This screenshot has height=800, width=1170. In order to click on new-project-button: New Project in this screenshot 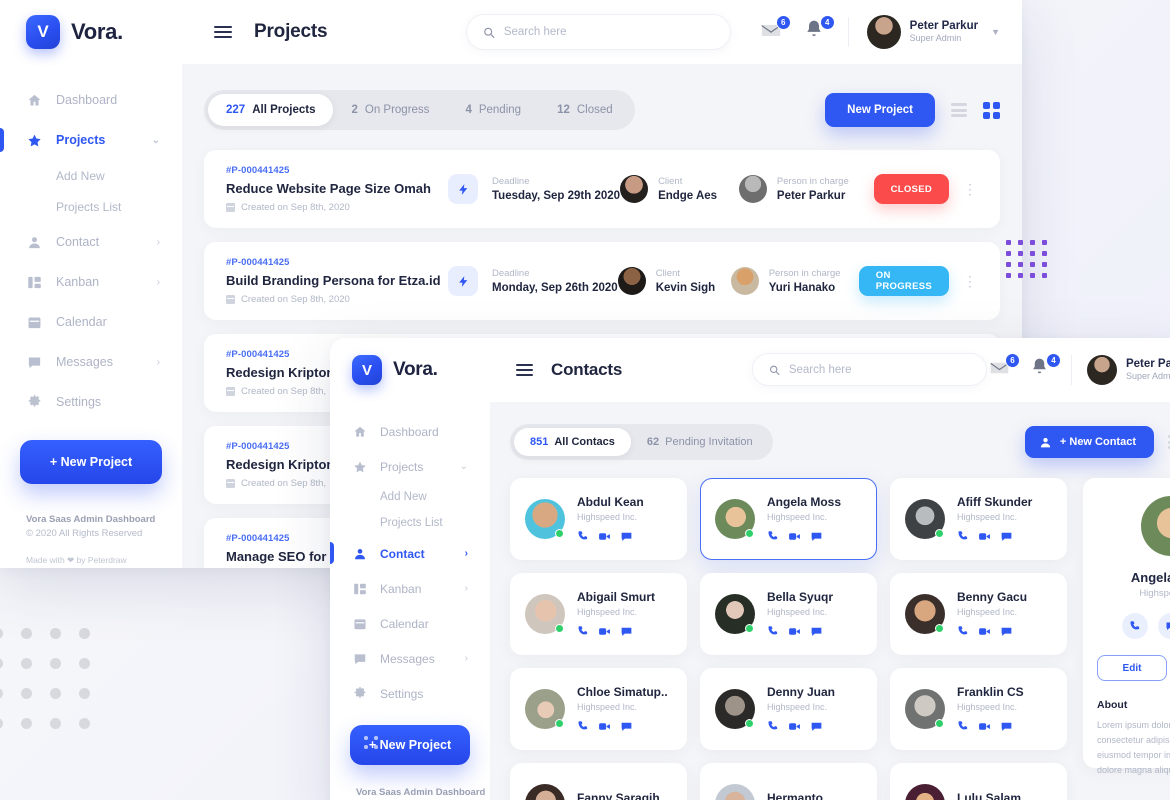, I will do `click(880, 110)`.